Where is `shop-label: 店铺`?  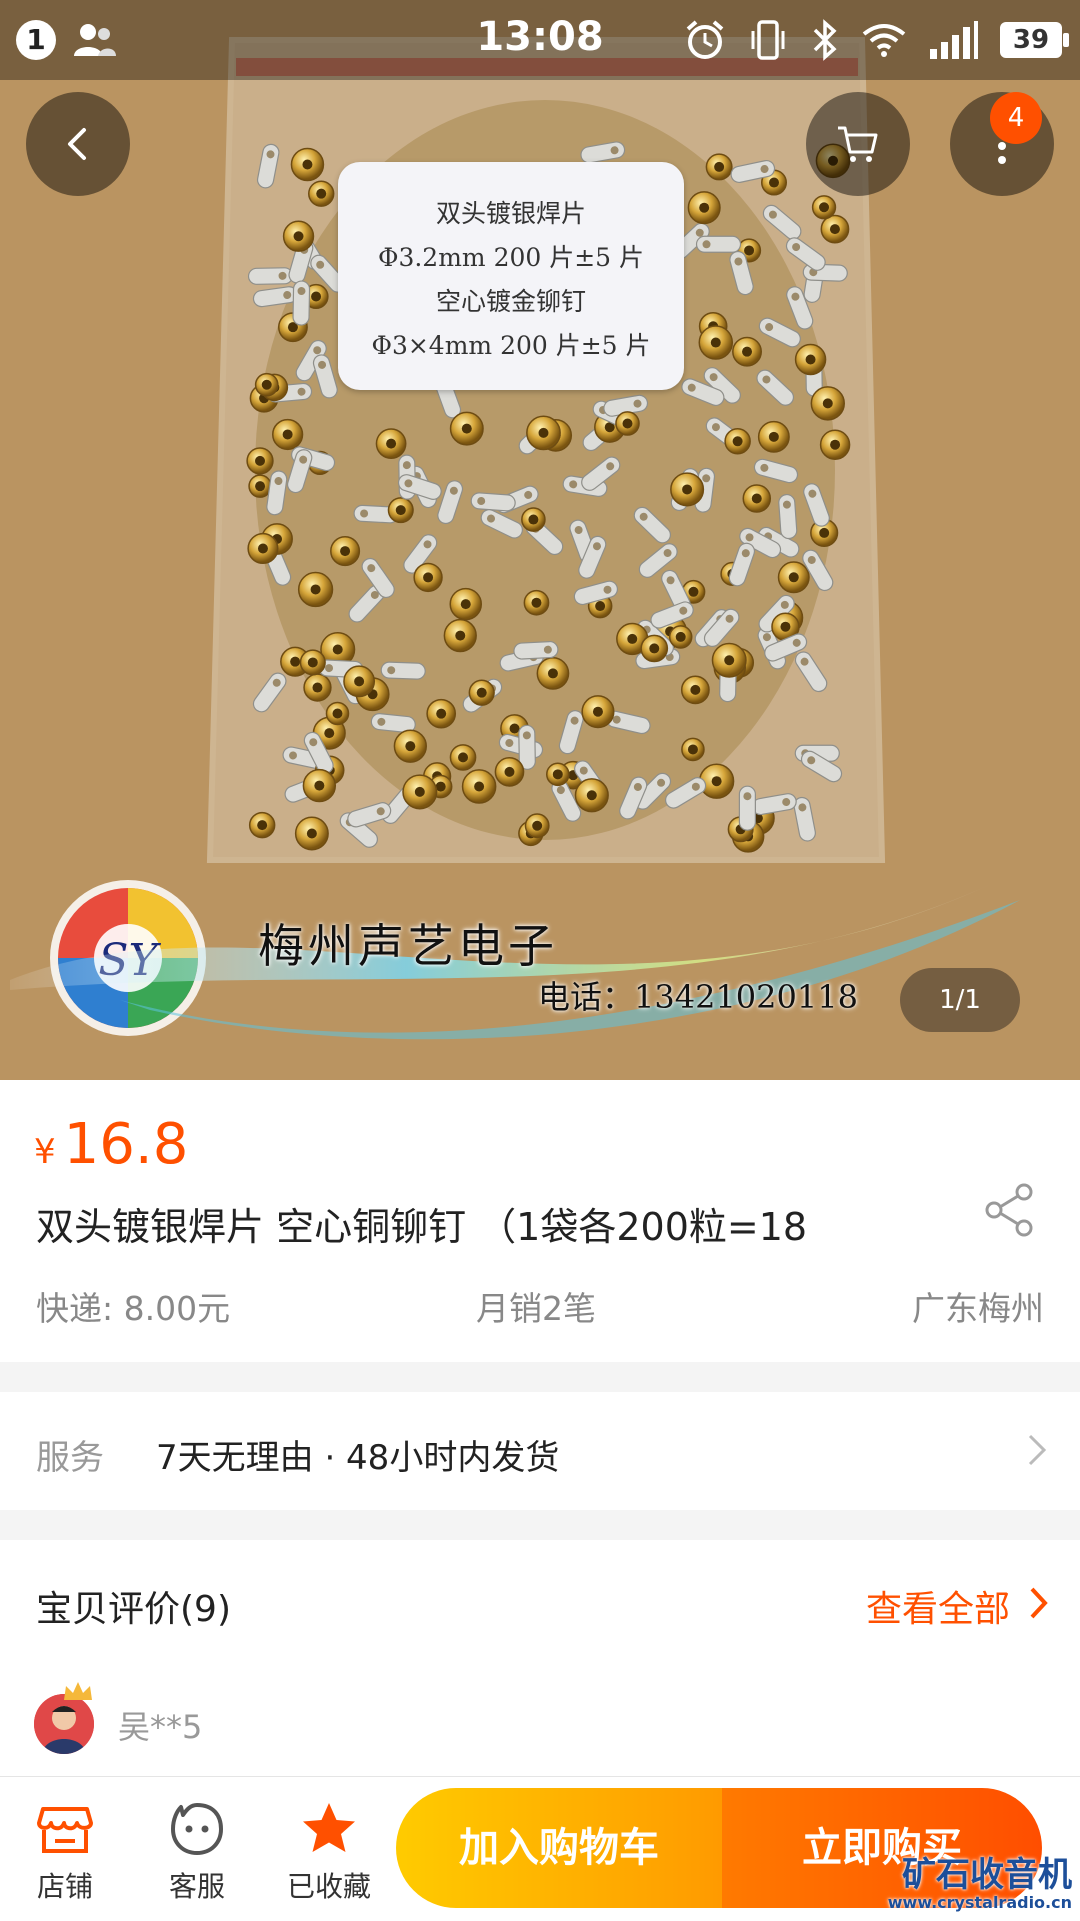
shop-label: 店铺 is located at coordinates (64, 1886).